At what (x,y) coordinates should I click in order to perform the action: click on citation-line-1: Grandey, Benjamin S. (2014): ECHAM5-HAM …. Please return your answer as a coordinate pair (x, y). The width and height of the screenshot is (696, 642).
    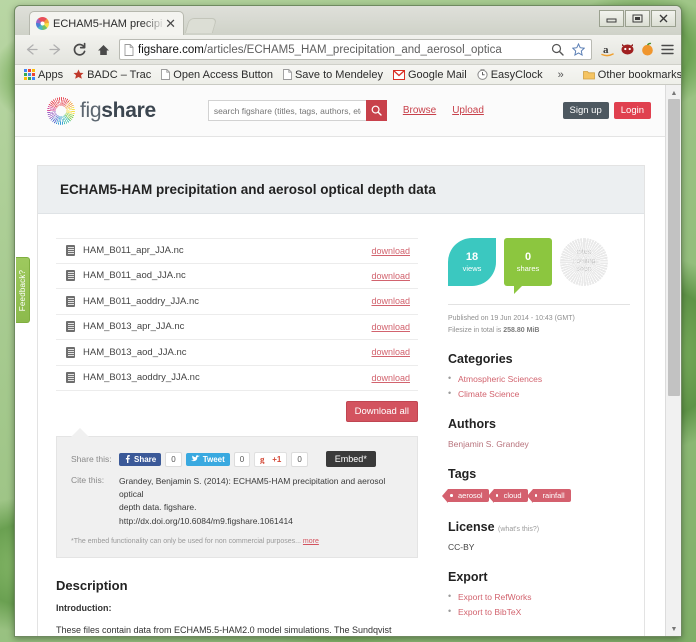
    Looking at the image, I should click on (252, 488).